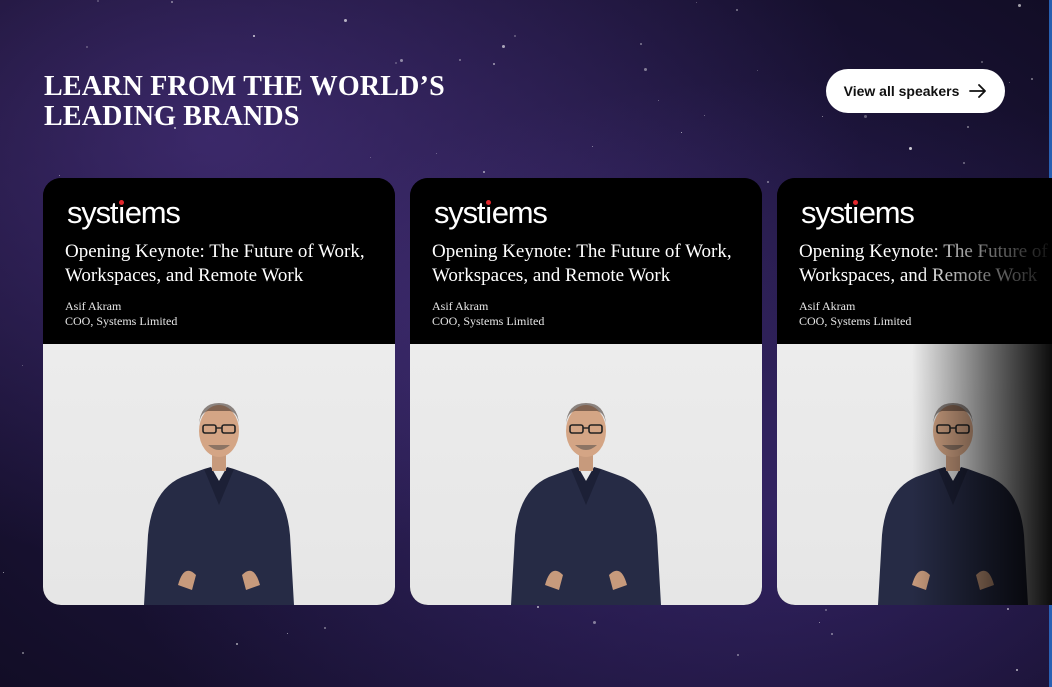 This screenshot has width=1052, height=687. I want to click on view-all-speakers-label: View all speakers, so click(901, 91).